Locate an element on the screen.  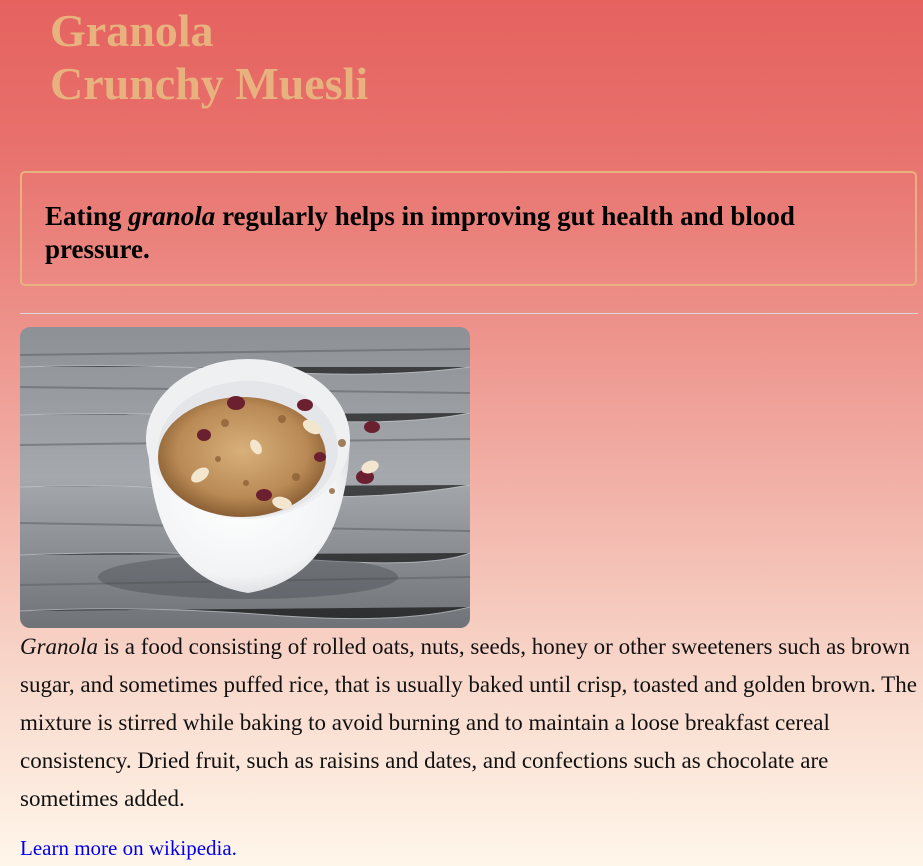
callout-prefix: Eating is located at coordinates (87, 216).